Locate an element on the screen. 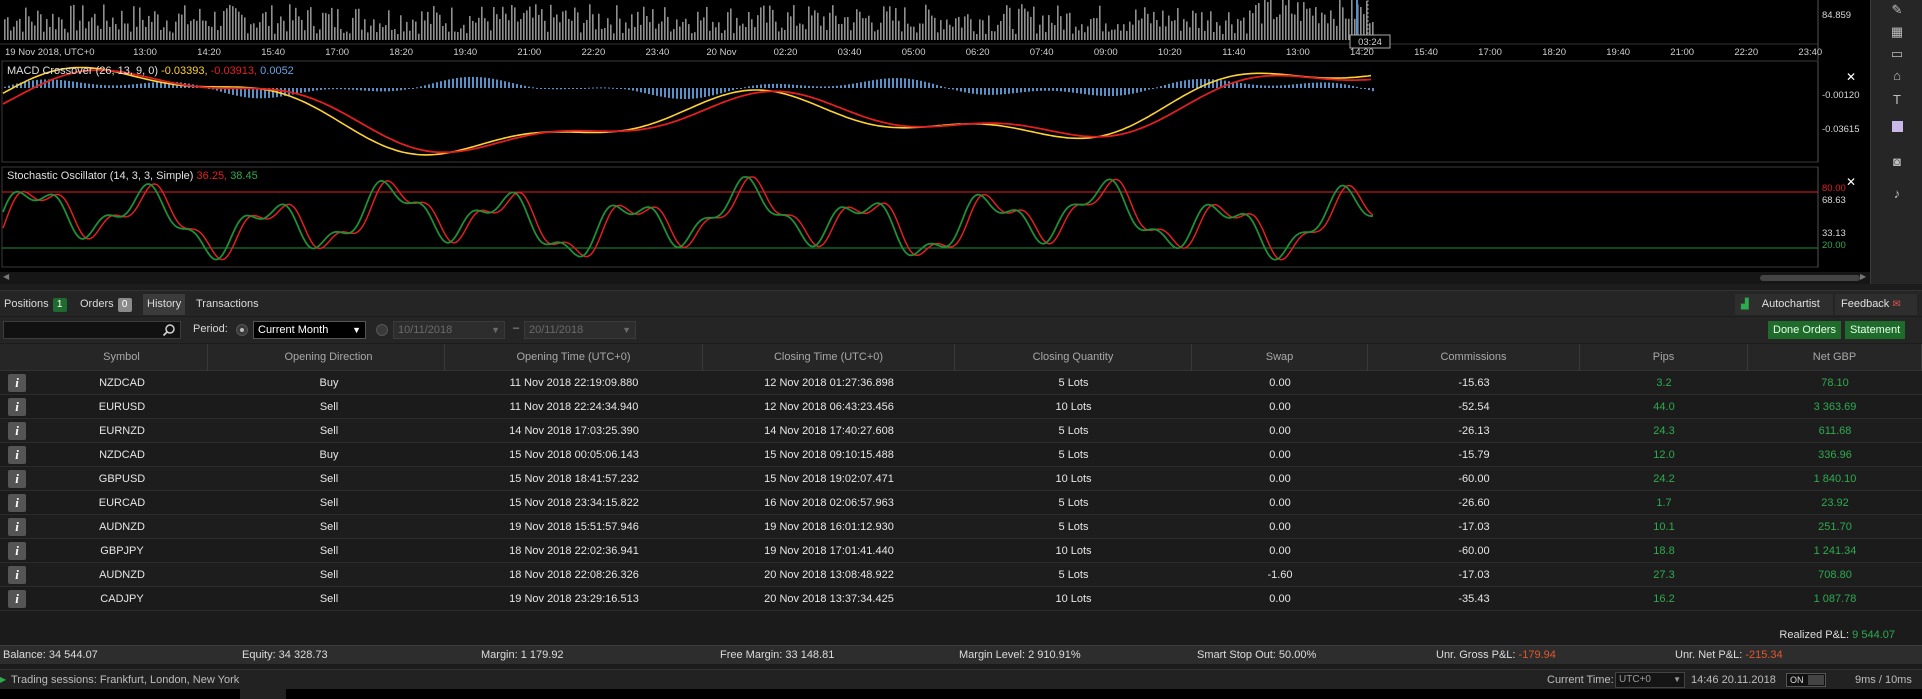  table-cell: 611.68 is located at coordinates (1835, 431).